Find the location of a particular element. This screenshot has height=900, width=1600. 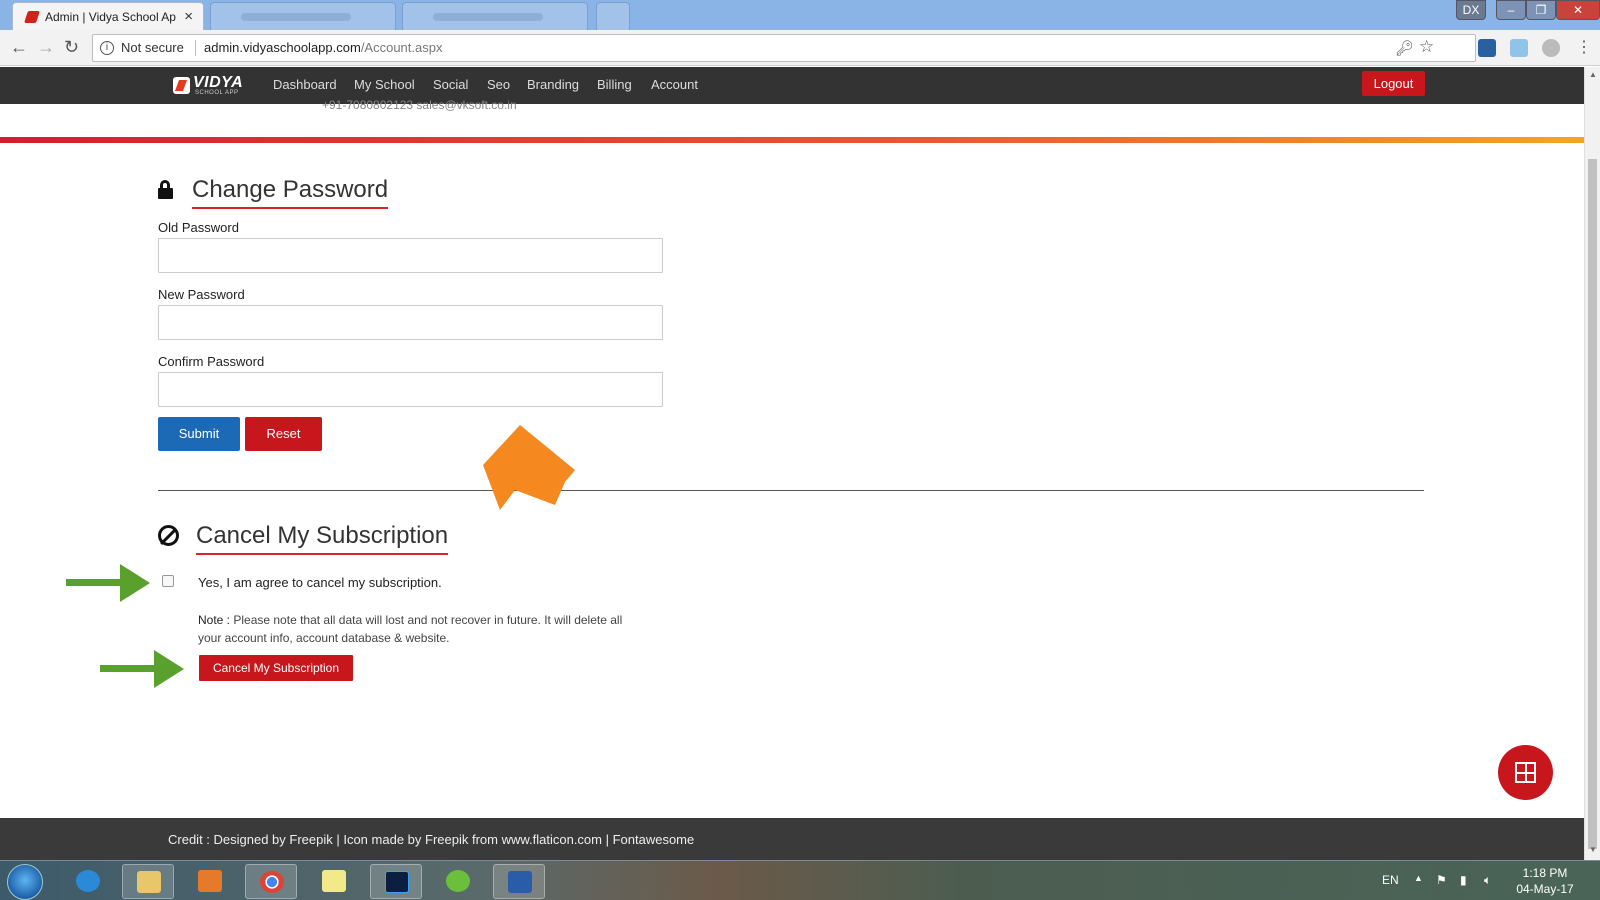

minimize-icon: – is located at coordinates (1511, 10).